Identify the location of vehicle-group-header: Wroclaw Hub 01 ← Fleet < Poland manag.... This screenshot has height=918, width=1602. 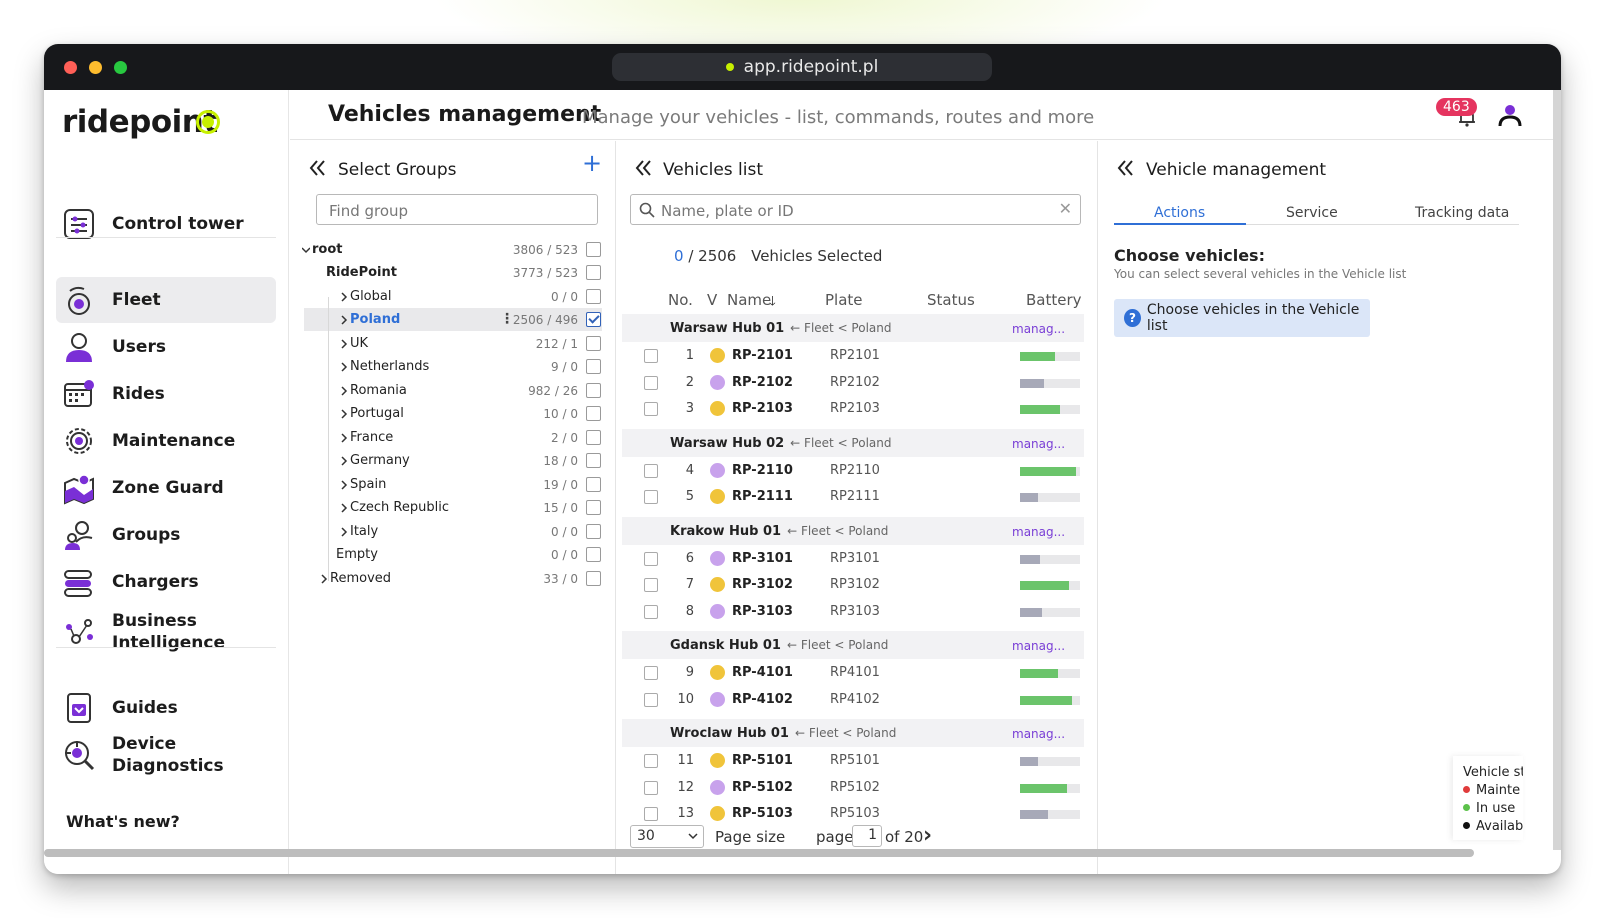
(853, 733).